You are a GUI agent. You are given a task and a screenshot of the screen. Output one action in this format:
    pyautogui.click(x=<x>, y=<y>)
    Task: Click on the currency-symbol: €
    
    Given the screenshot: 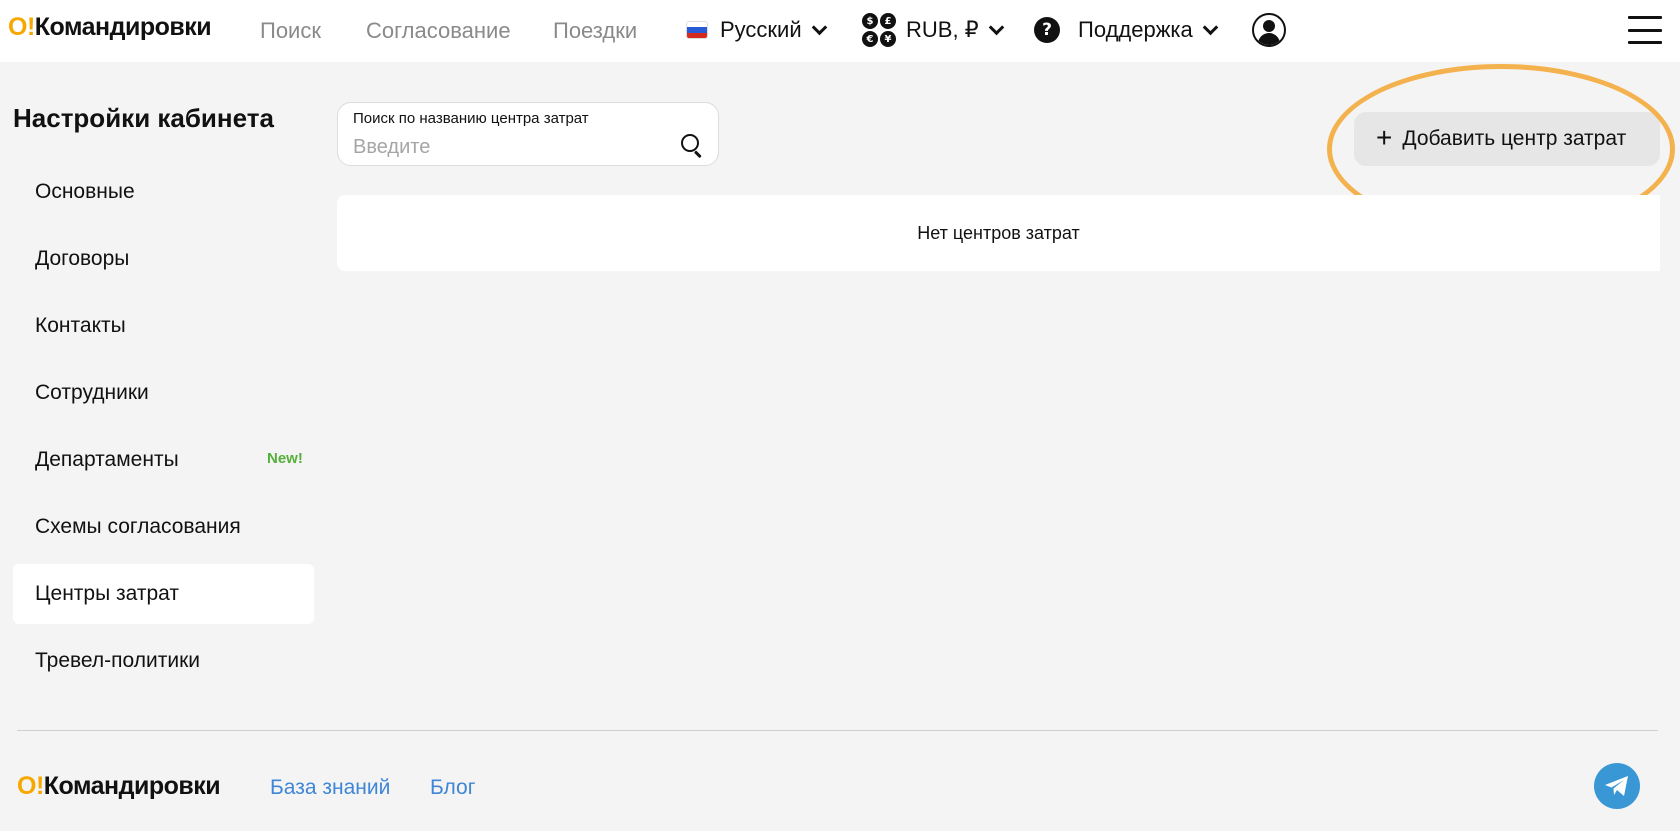 What is the action you would take?
    pyautogui.click(x=870, y=39)
    